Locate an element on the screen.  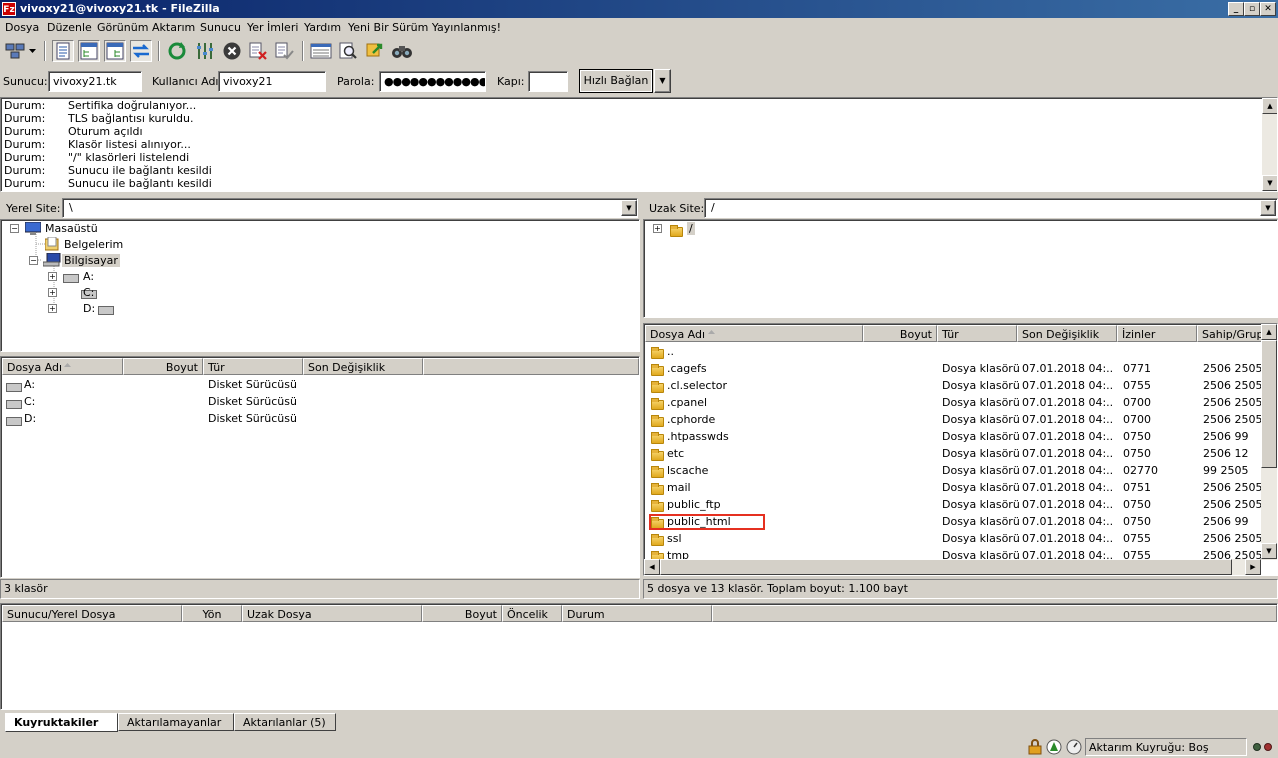
local-col-modified: Son Değişiklik is located at coordinates (363, 366).